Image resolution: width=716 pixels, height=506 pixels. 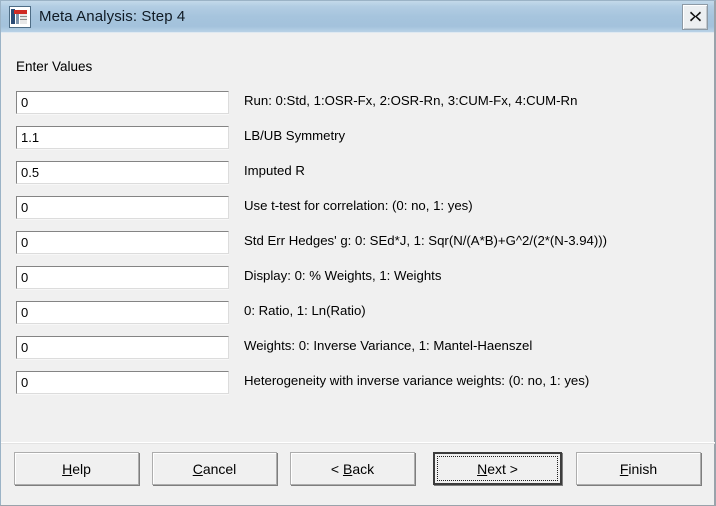 What do you see at coordinates (112, 16) in the screenshot?
I see `window-title: Meta Analysis: Step 4` at bounding box center [112, 16].